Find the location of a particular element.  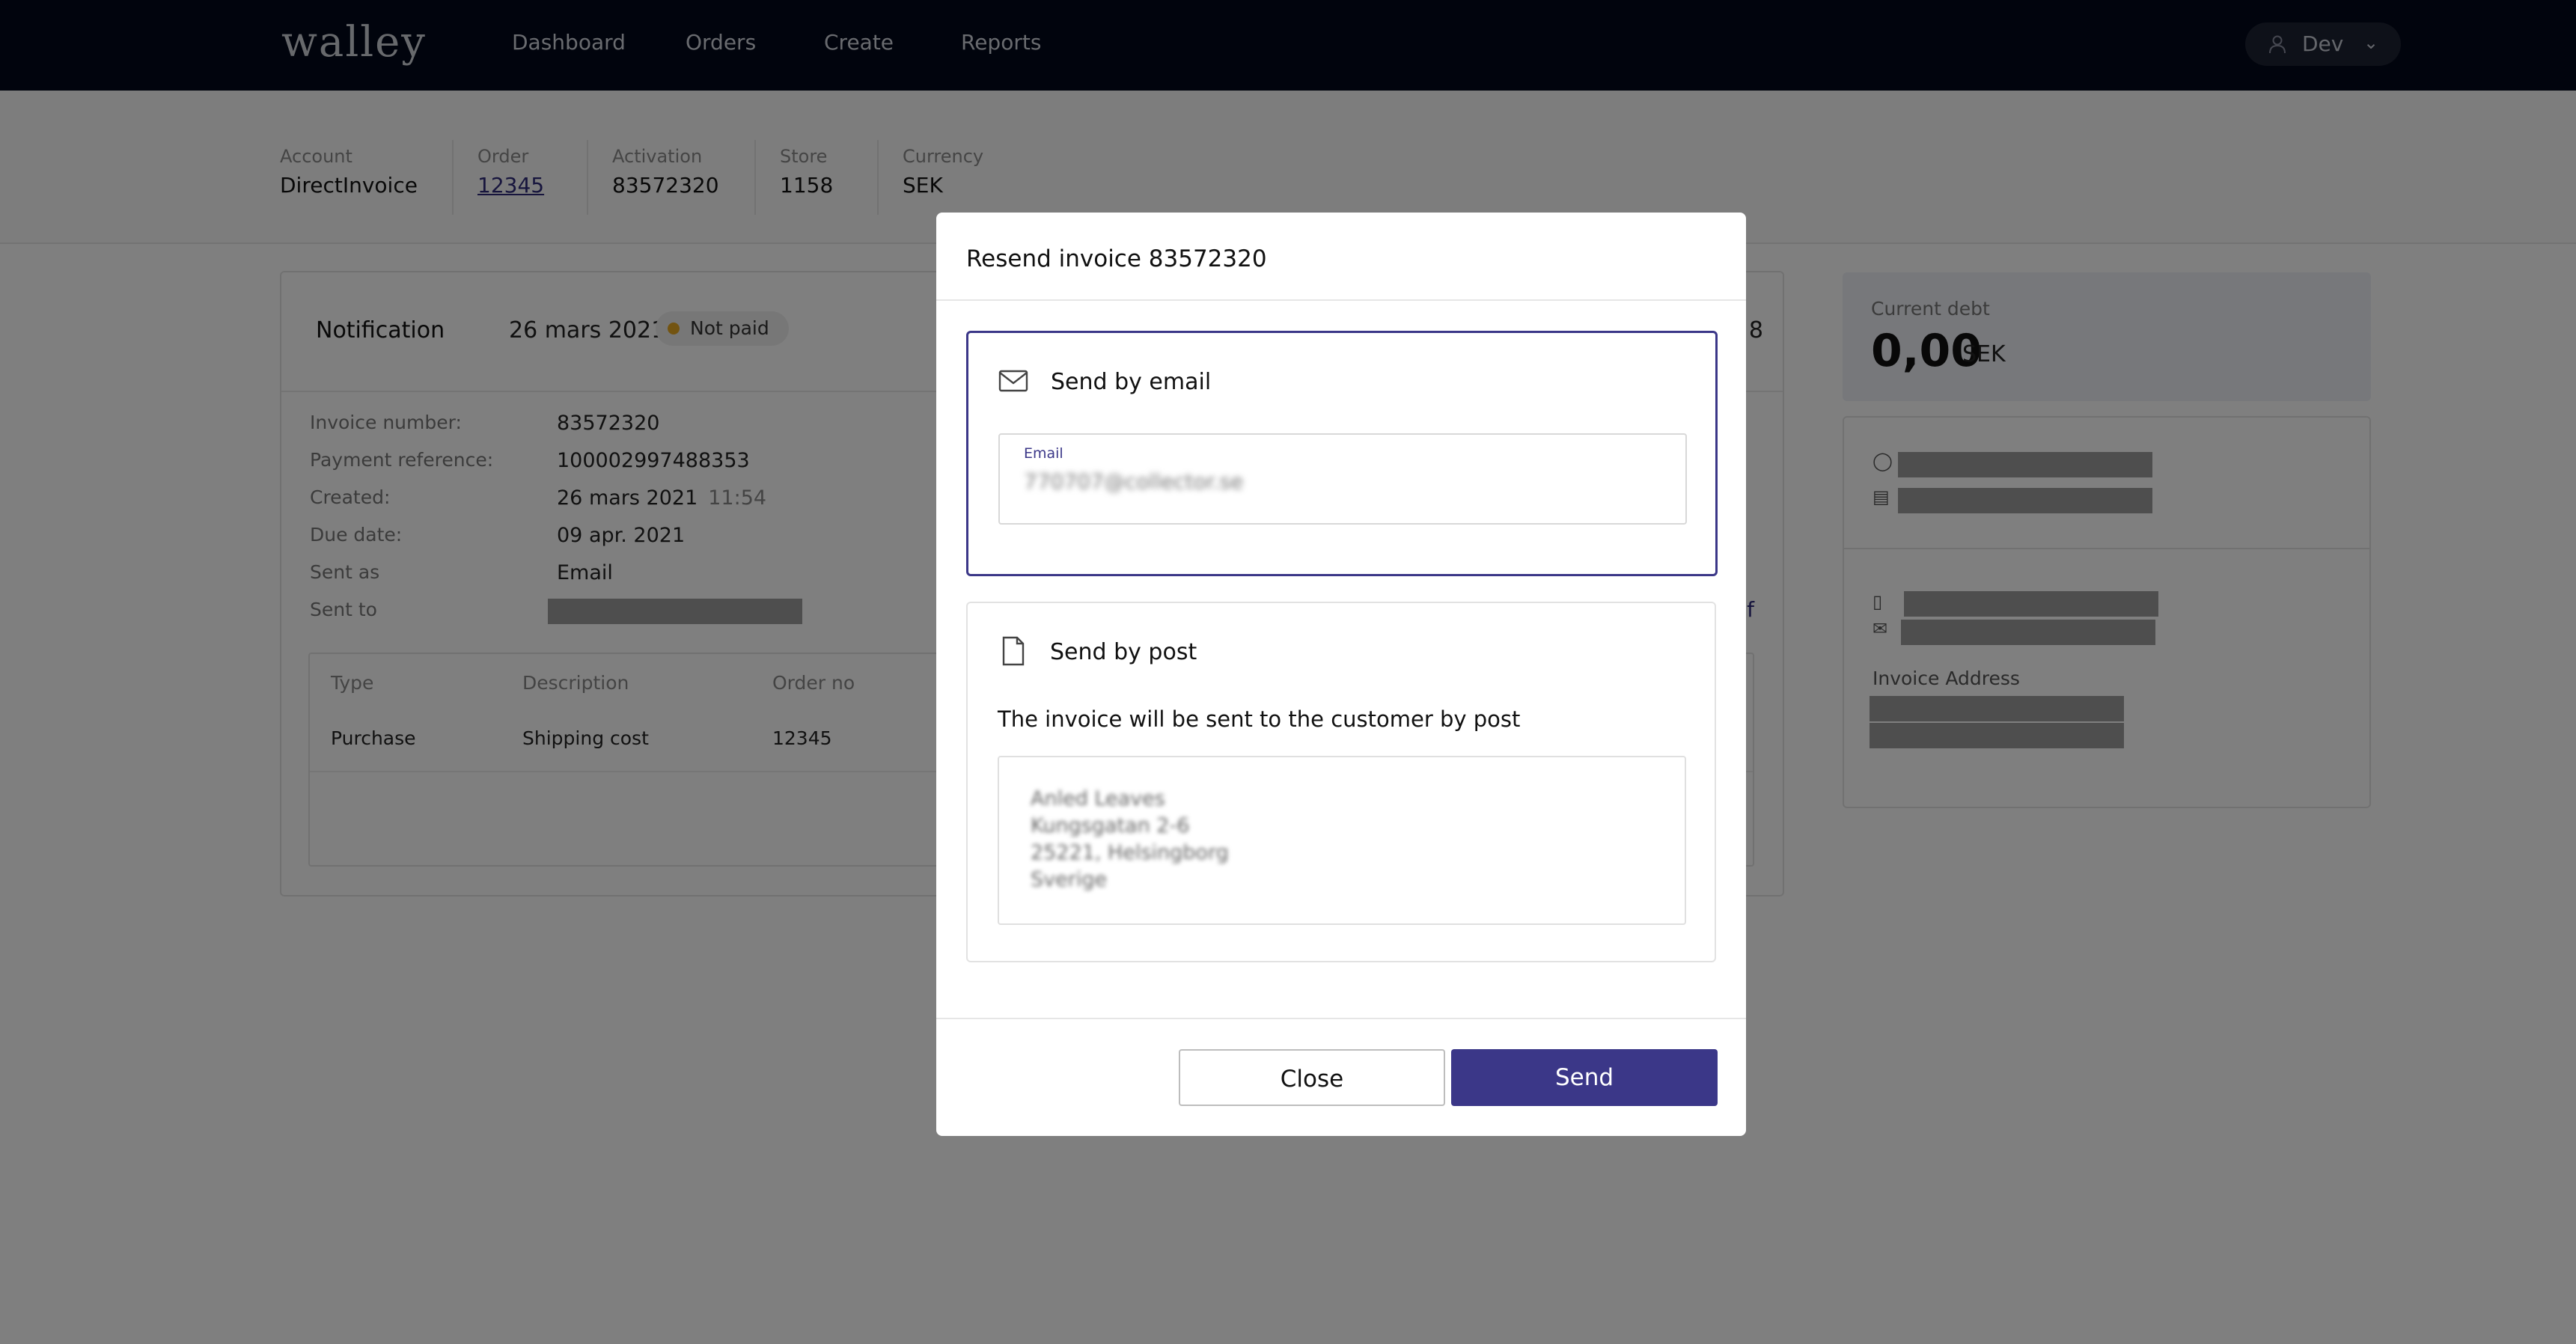

send-by-post-title: Send by post is located at coordinates (1123, 652).